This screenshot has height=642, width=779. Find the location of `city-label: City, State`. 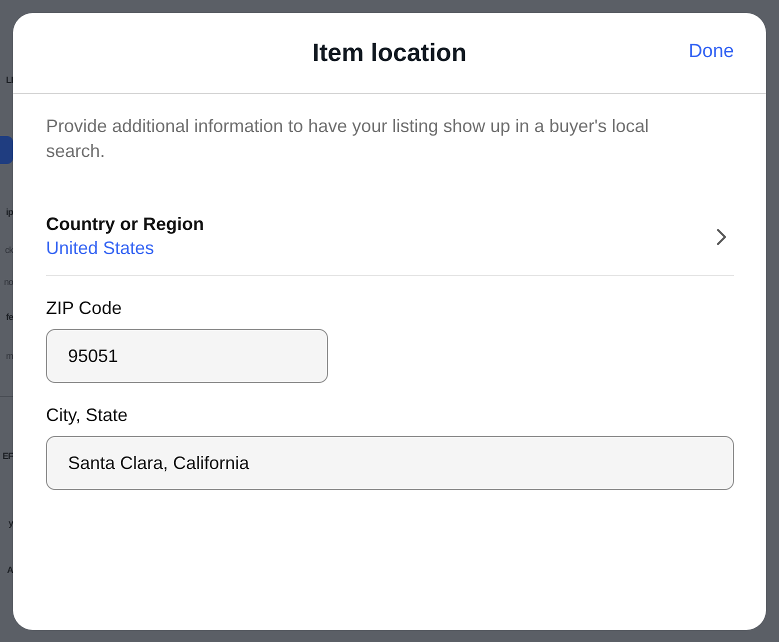

city-label: City, State is located at coordinates (87, 415).